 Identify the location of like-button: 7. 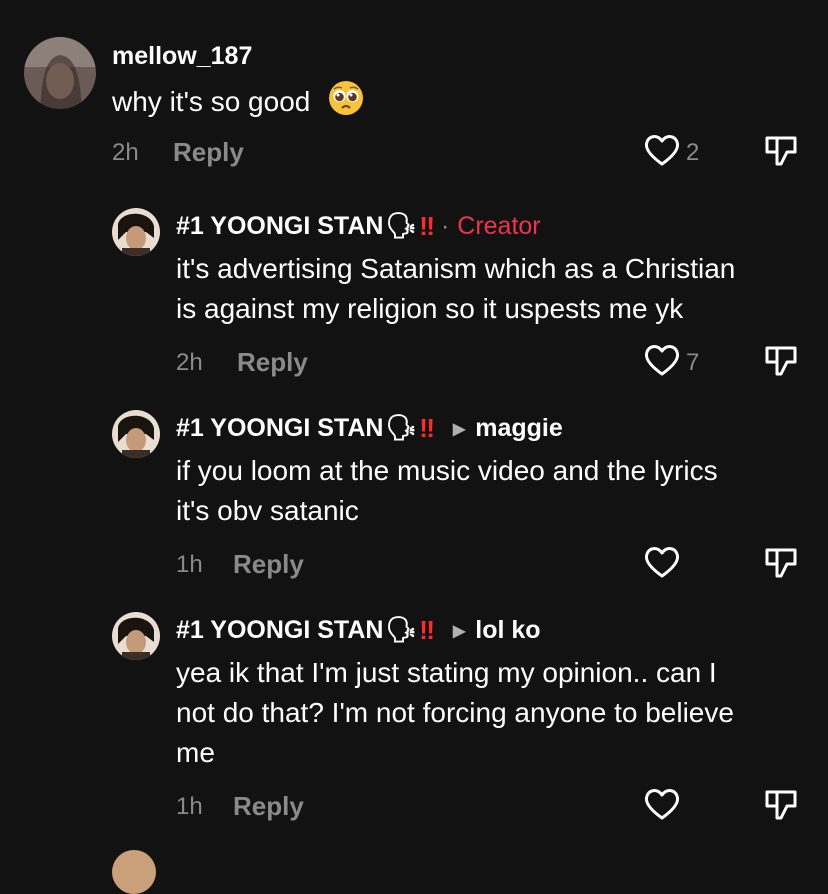
(671, 362).